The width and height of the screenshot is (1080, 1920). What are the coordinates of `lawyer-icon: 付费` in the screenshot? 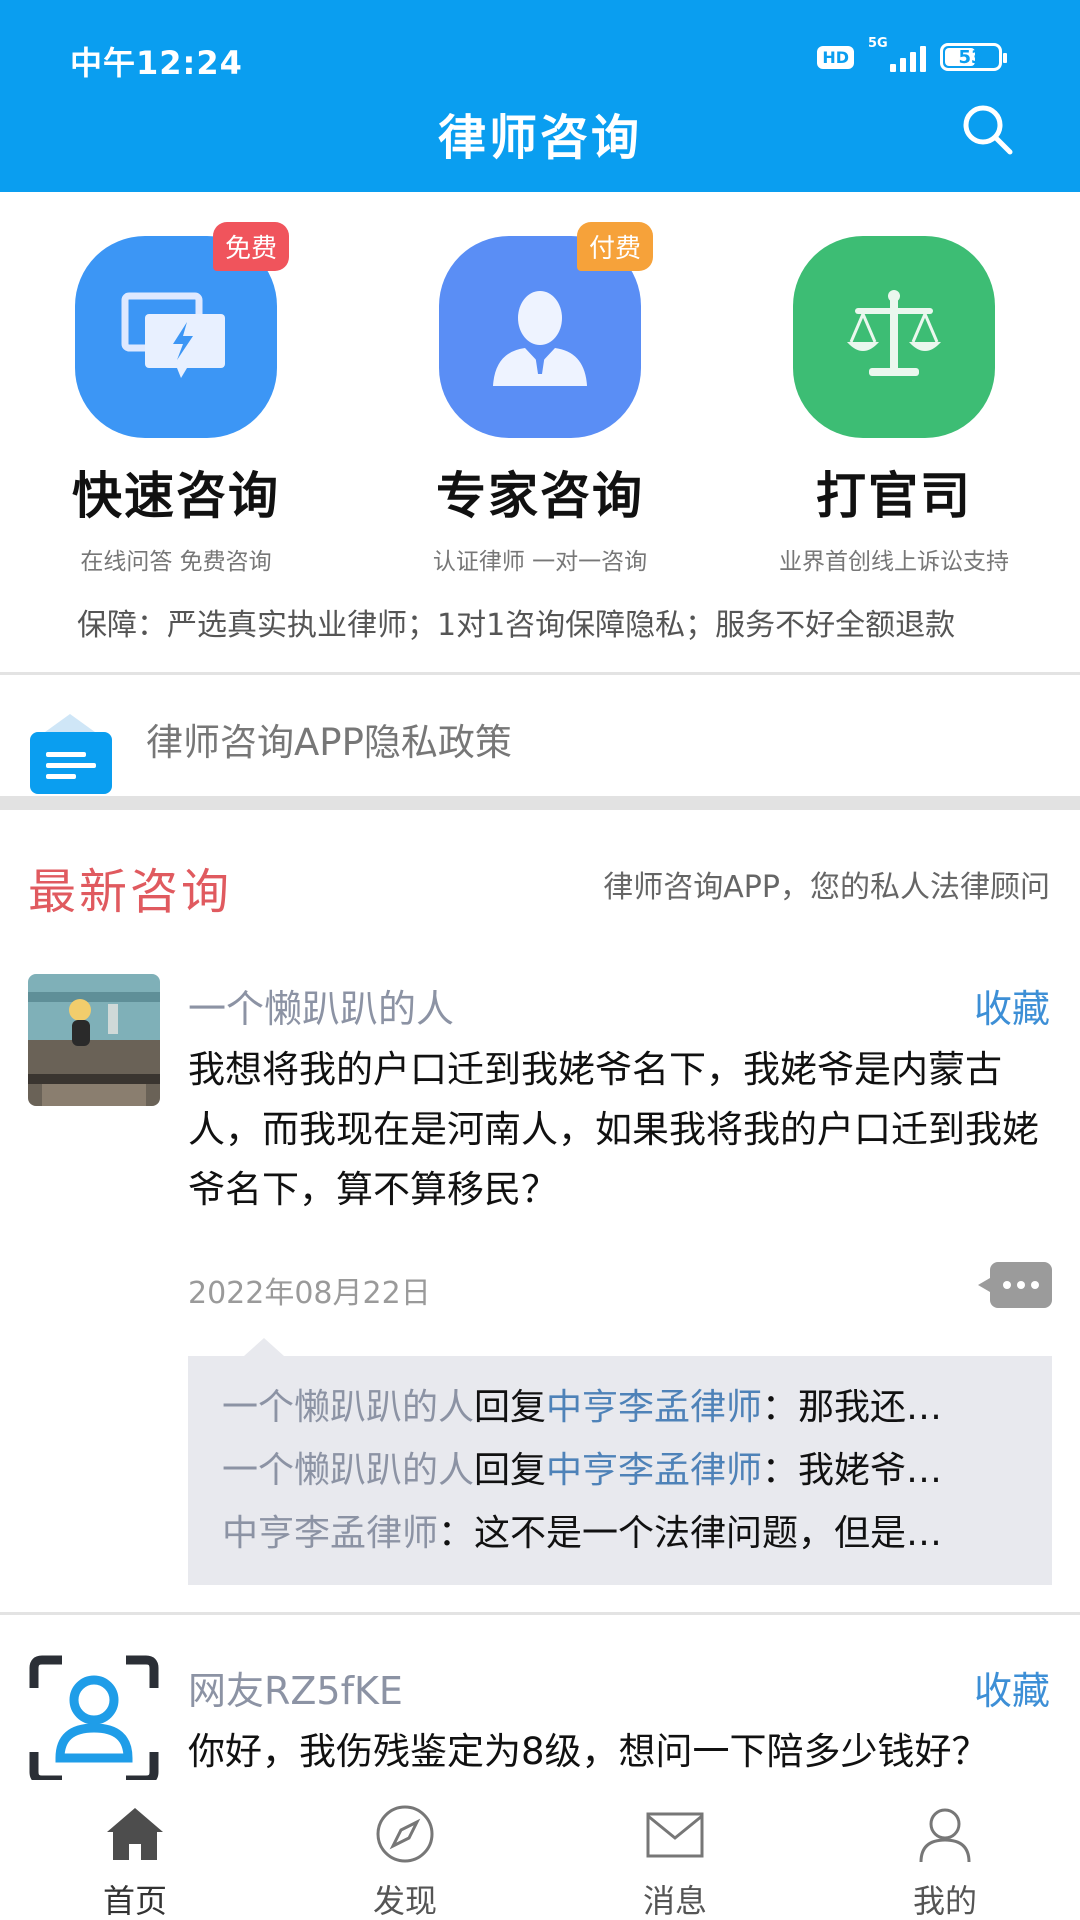 It's located at (546, 330).